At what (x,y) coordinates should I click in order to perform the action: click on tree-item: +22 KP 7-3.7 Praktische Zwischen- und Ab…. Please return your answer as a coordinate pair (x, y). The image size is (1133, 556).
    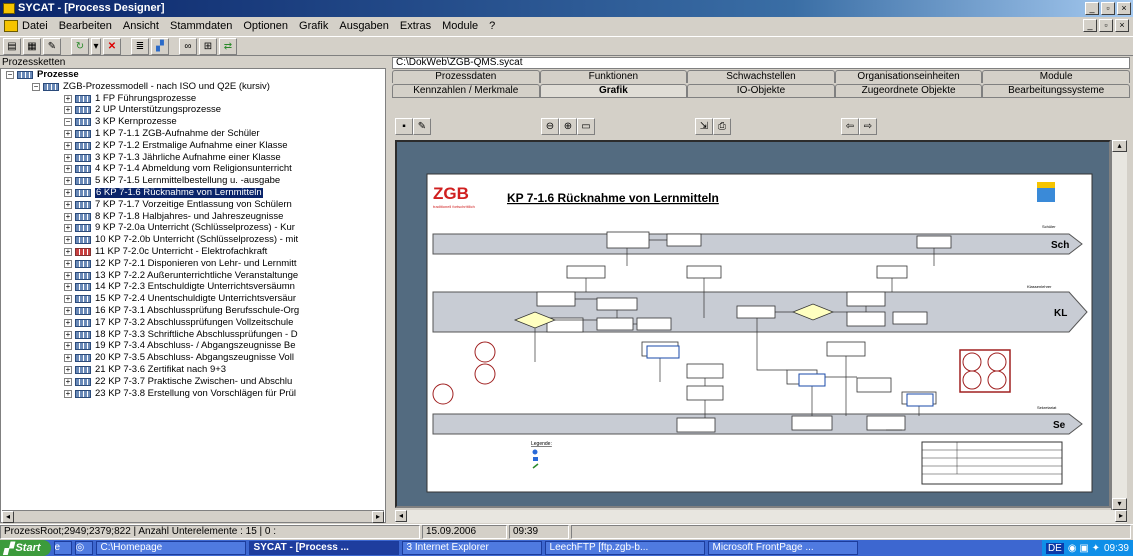
    Looking at the image, I should click on (178, 381).